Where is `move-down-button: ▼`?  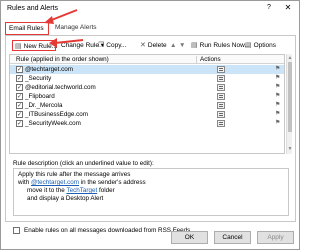 move-down-button: ▼ is located at coordinates (182, 45).